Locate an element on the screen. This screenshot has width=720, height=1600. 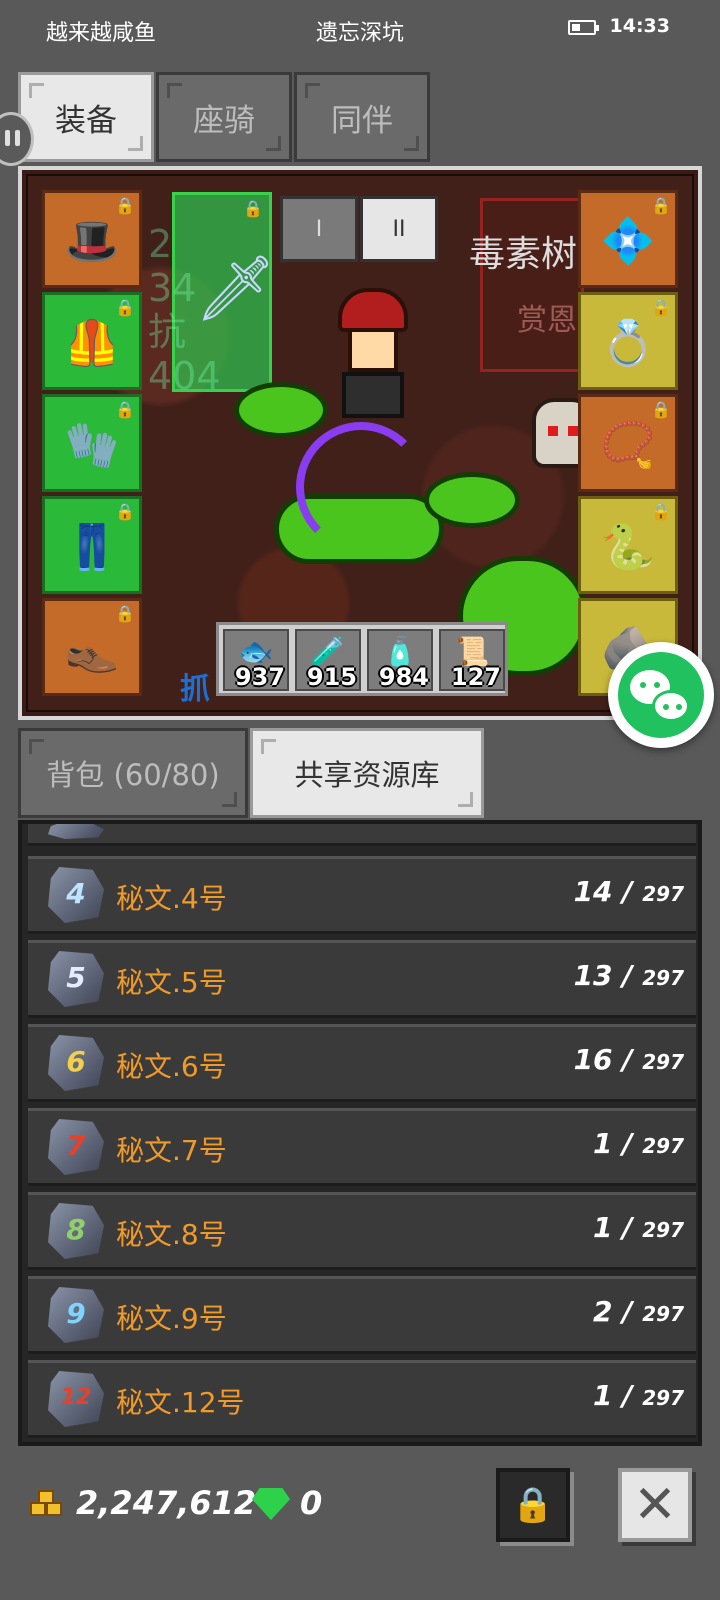
list-item: 5 秘文.5号 13 / 297 is located at coordinates (362, 979).